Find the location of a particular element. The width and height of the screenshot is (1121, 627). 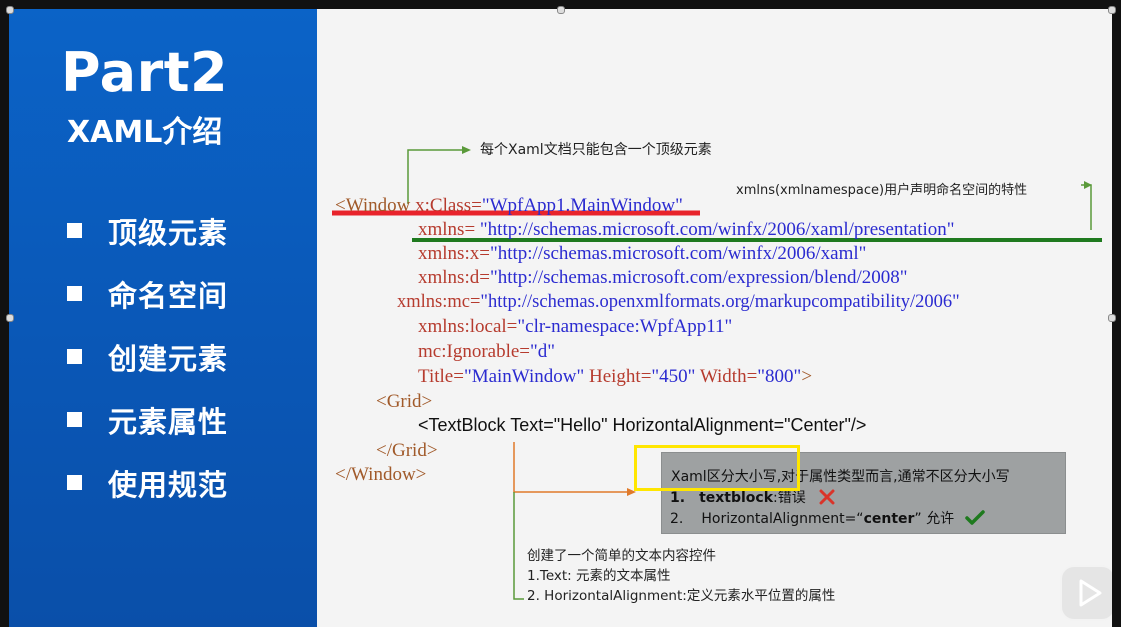

code-value: "d" is located at coordinates (543, 351).